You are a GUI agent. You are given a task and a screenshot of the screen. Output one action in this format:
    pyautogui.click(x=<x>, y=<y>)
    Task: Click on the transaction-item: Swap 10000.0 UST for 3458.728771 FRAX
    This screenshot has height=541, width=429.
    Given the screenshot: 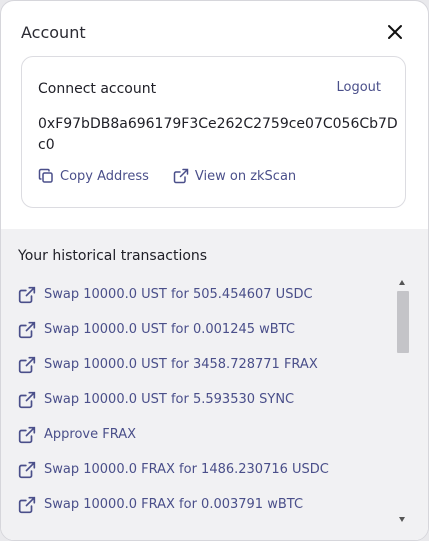 What is the action you would take?
    pyautogui.click(x=204, y=364)
    